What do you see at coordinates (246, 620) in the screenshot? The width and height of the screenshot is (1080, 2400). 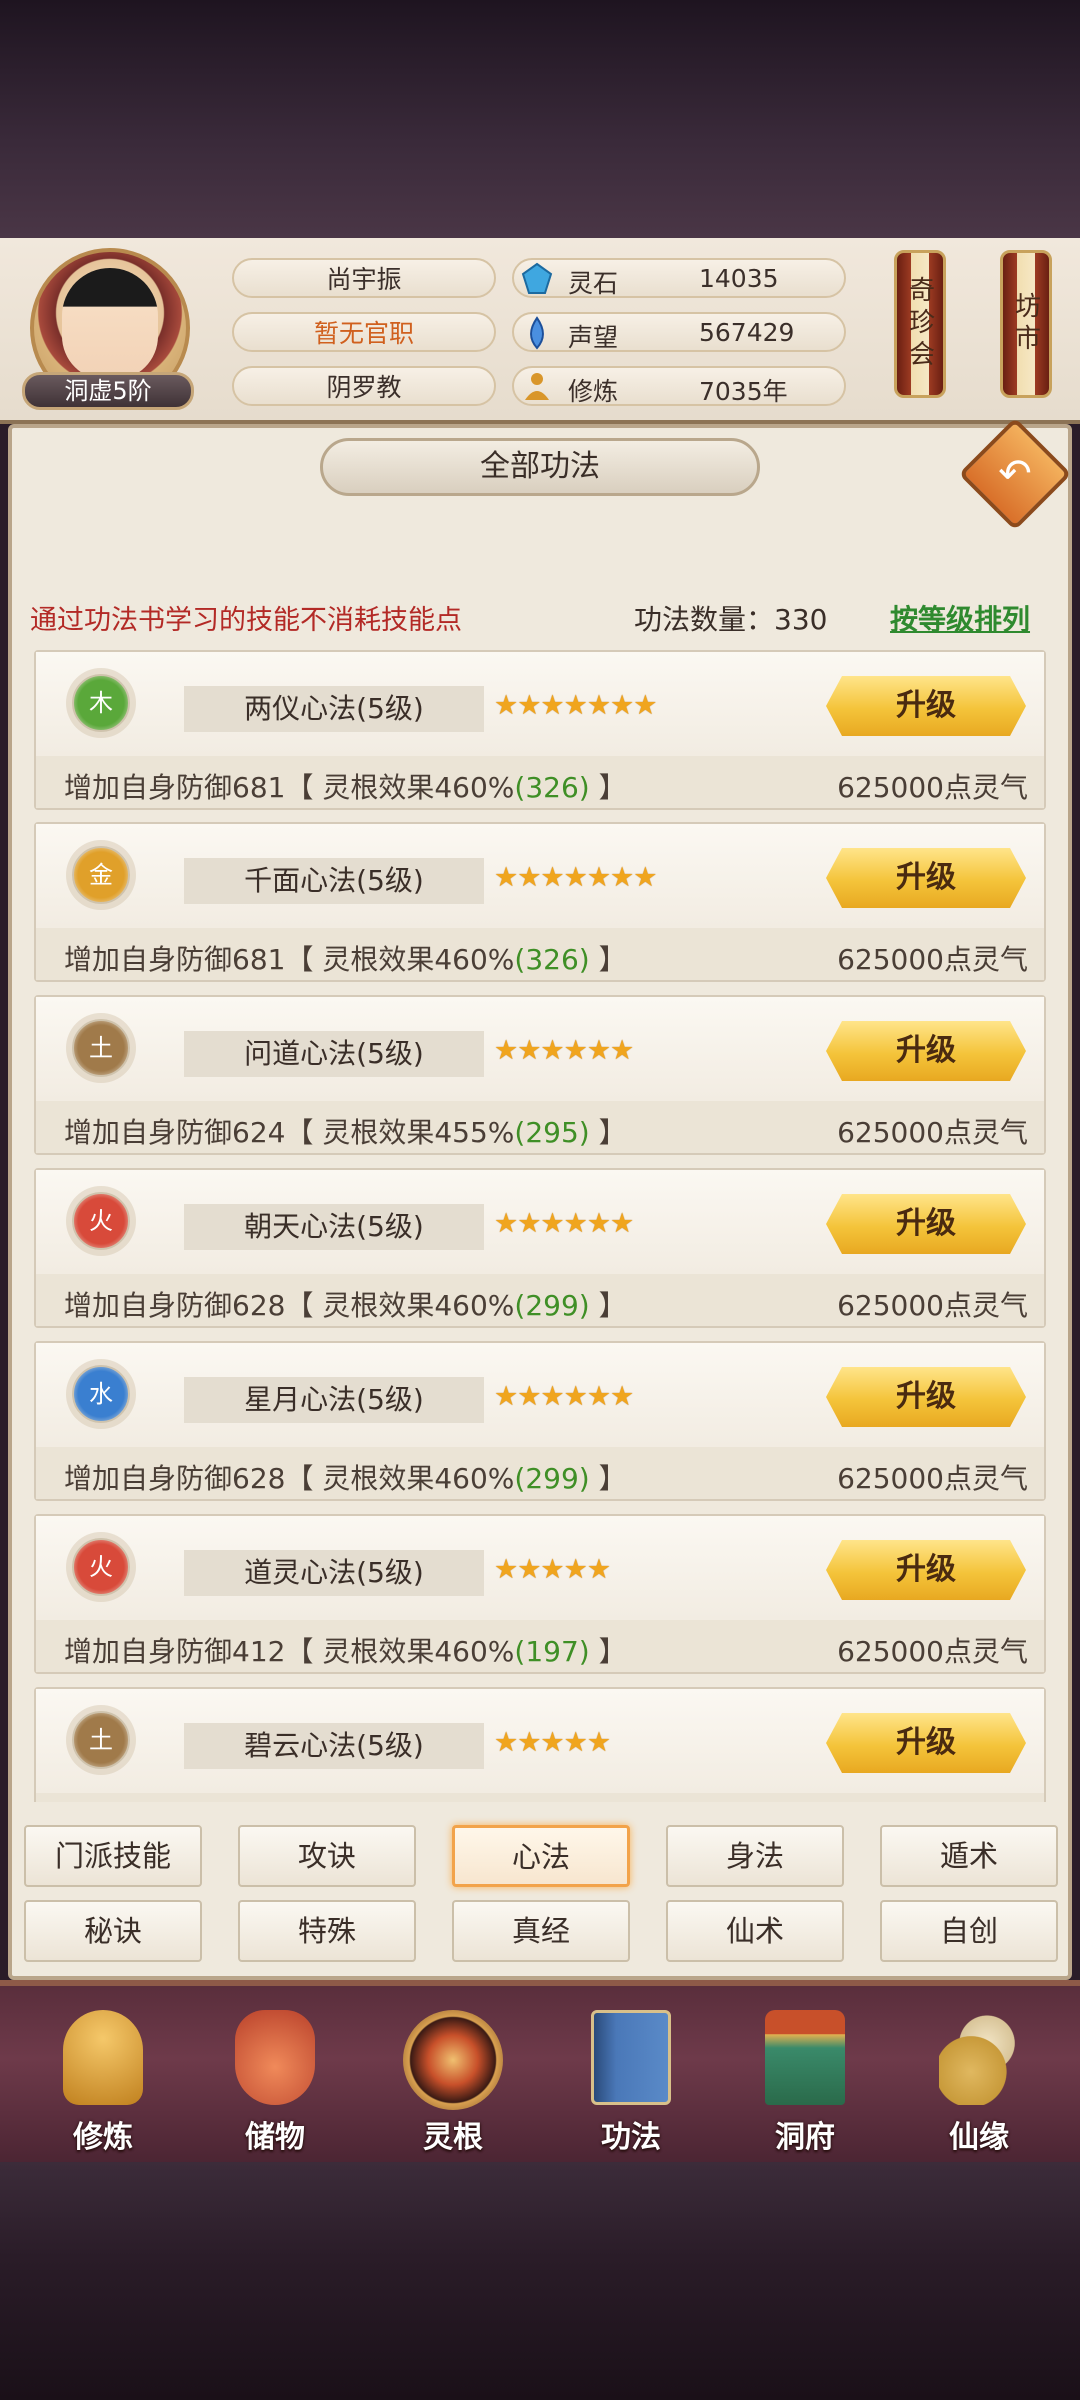 I see `skill-hint-text: 通过功法书学习的技能不消耗技能点` at bounding box center [246, 620].